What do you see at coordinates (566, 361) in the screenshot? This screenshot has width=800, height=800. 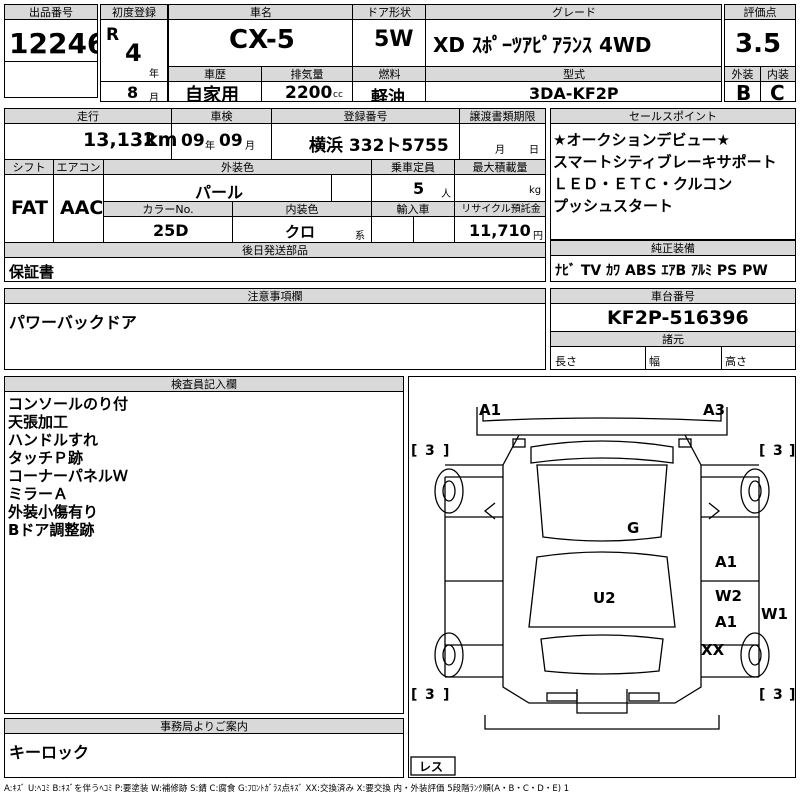 I see `length-label: 長さ` at bounding box center [566, 361].